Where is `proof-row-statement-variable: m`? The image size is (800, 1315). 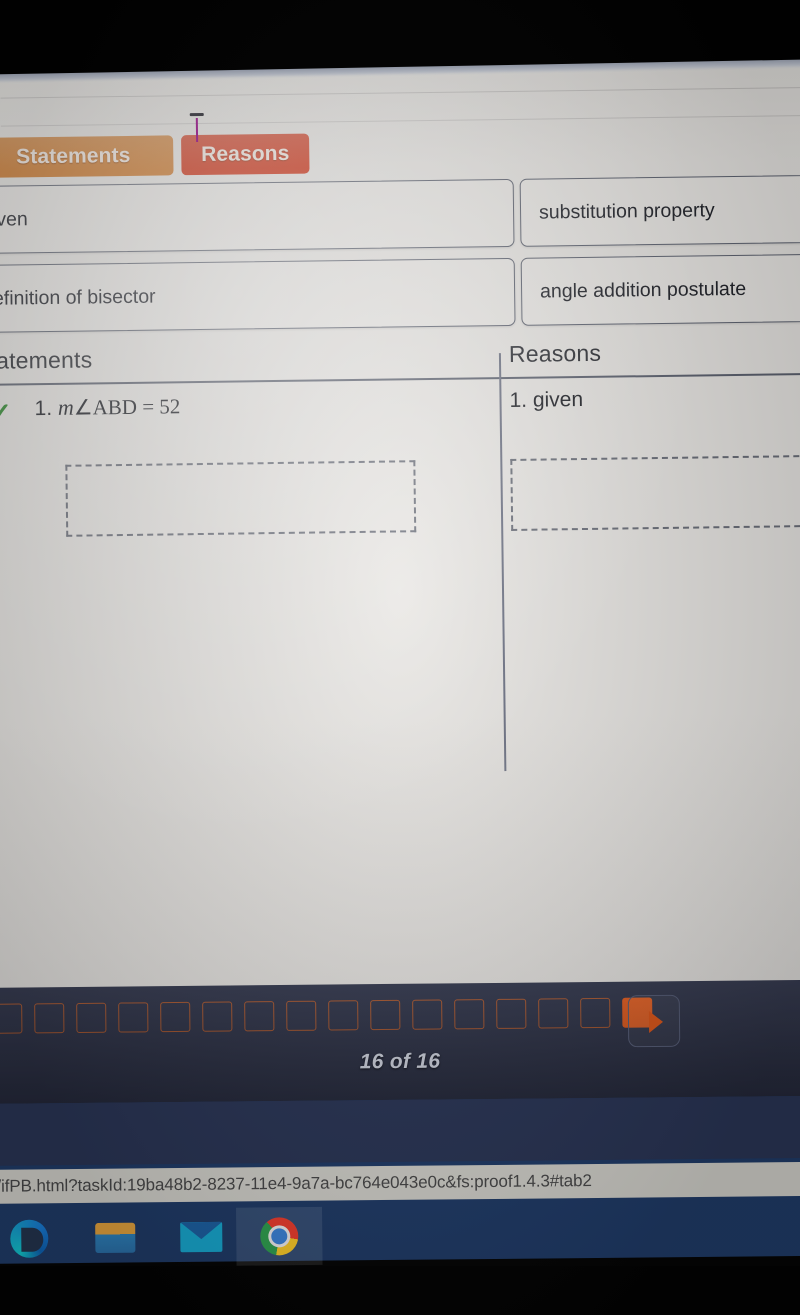 proof-row-statement-variable: m is located at coordinates (65, 407).